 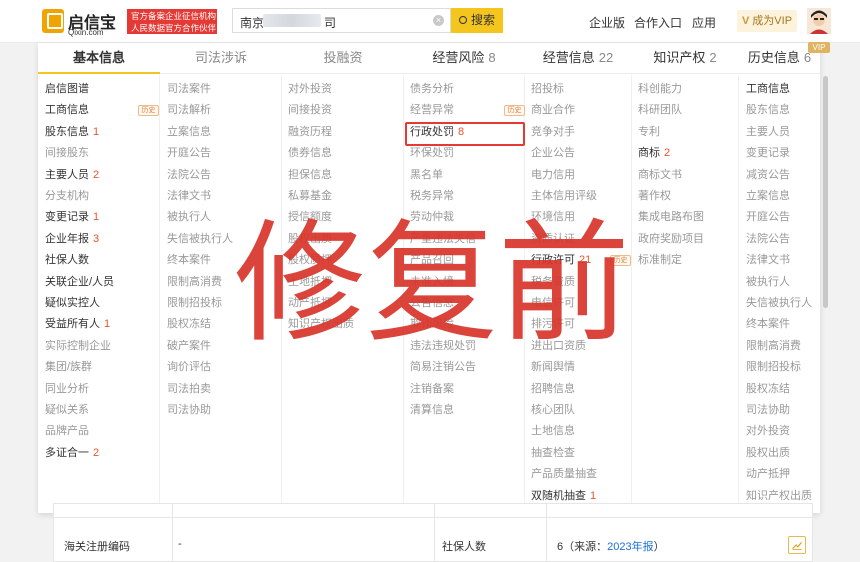 What do you see at coordinates (660, 260) in the screenshot?
I see `menu-item: 标准制定` at bounding box center [660, 260].